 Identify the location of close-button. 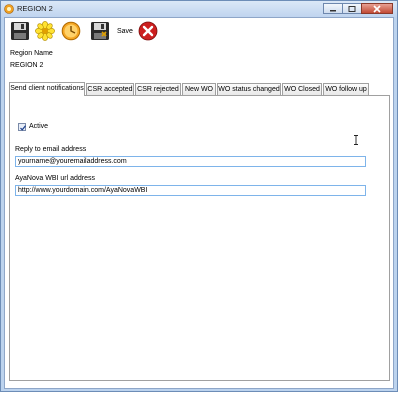
(377, 8).